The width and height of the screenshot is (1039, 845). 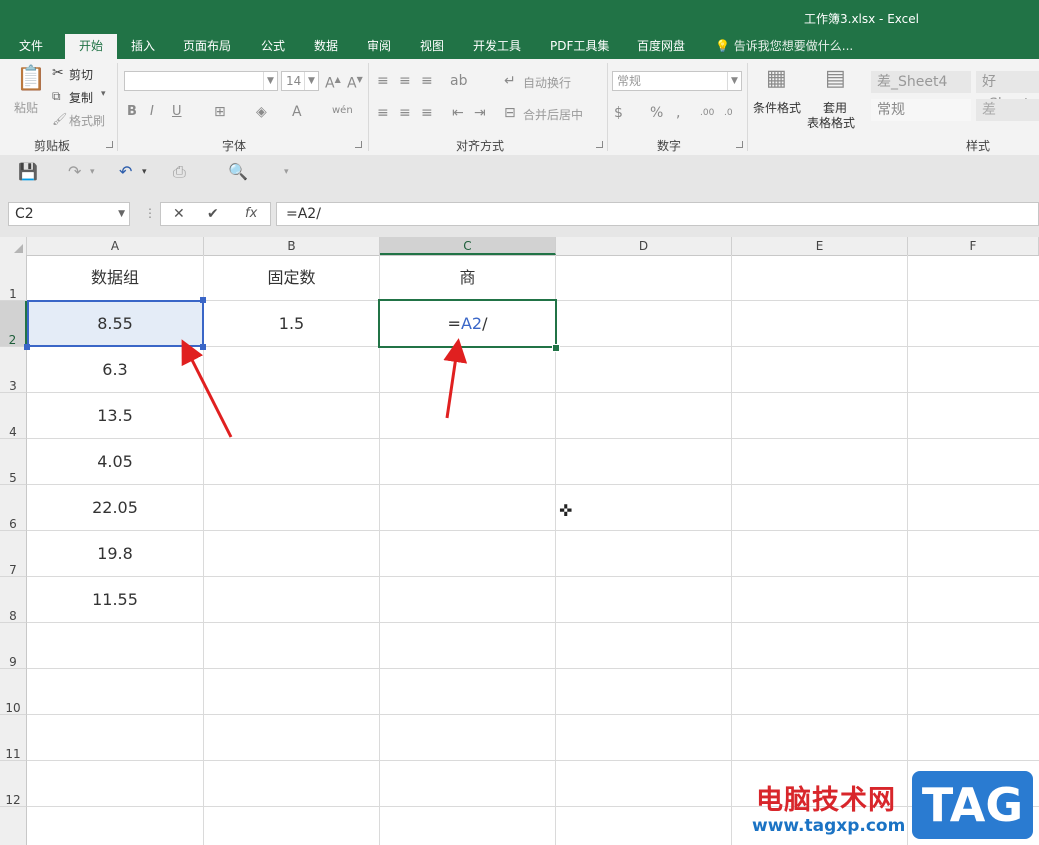 I want to click on watermark-url: www.tagxp.com, so click(x=829, y=826).